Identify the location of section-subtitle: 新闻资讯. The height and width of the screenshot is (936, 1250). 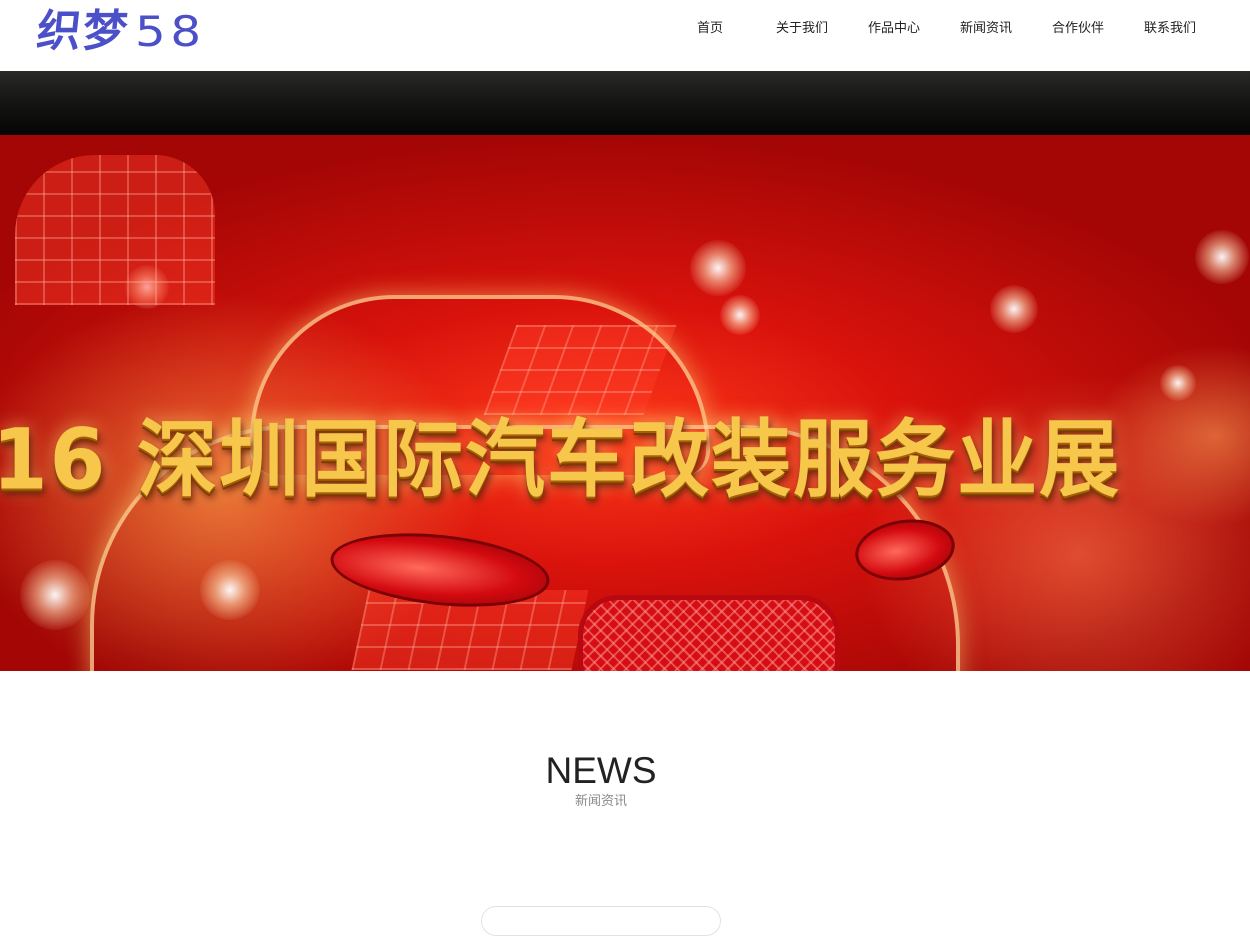
(600, 801).